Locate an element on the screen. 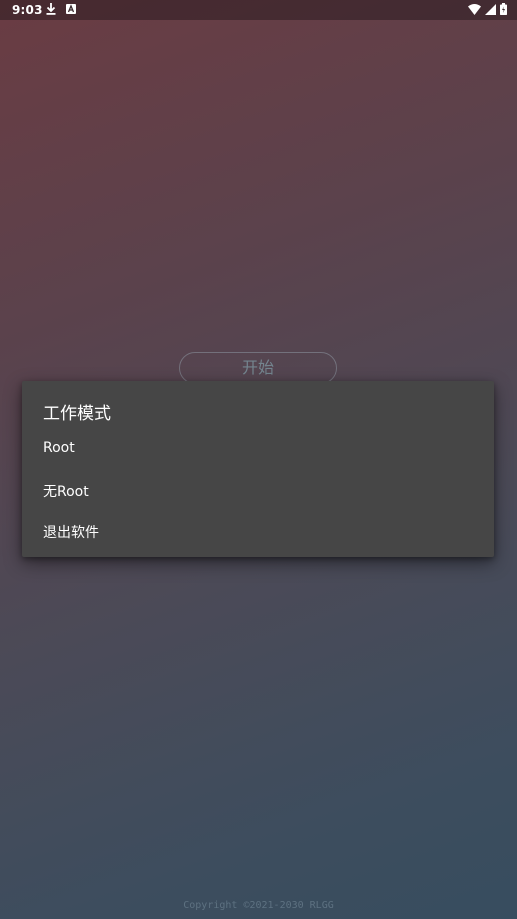  copyright-text: Copyright ©2021-2030 RLGG is located at coordinates (258, 905).